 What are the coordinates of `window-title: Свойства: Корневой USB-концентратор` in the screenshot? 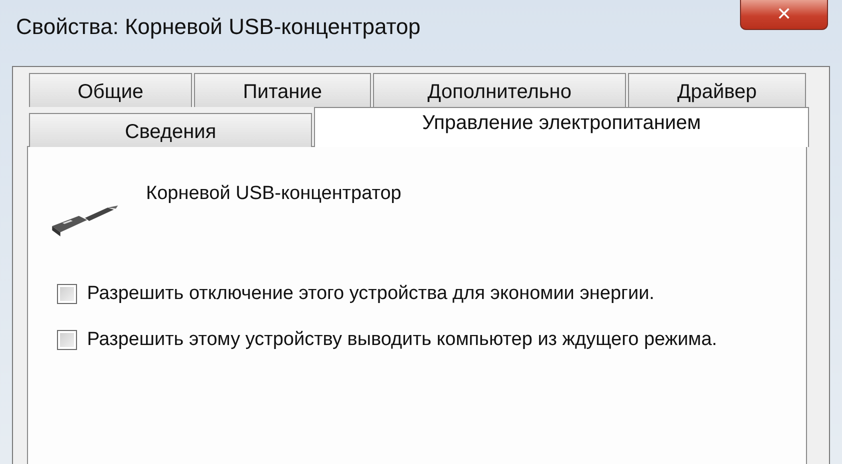 It's located at (218, 27).